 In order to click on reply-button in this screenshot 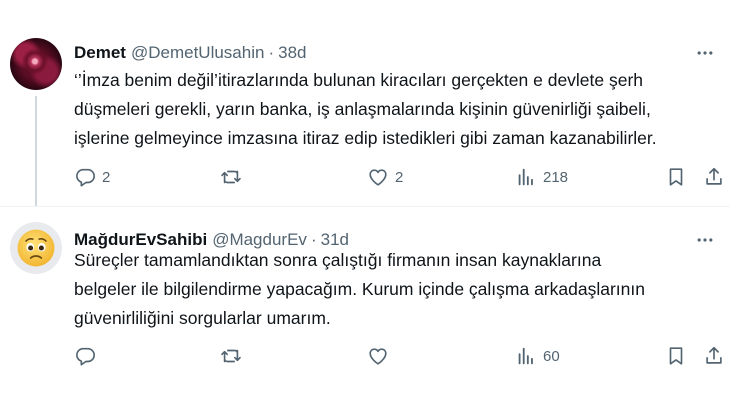, I will do `click(88, 356)`.